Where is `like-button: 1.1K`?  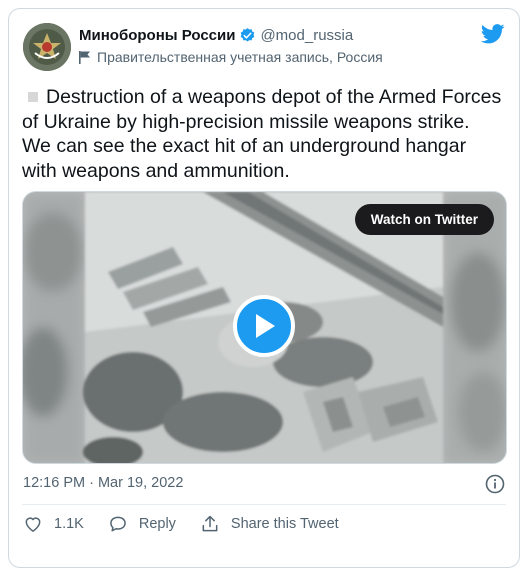 like-button: 1.1K is located at coordinates (53, 524).